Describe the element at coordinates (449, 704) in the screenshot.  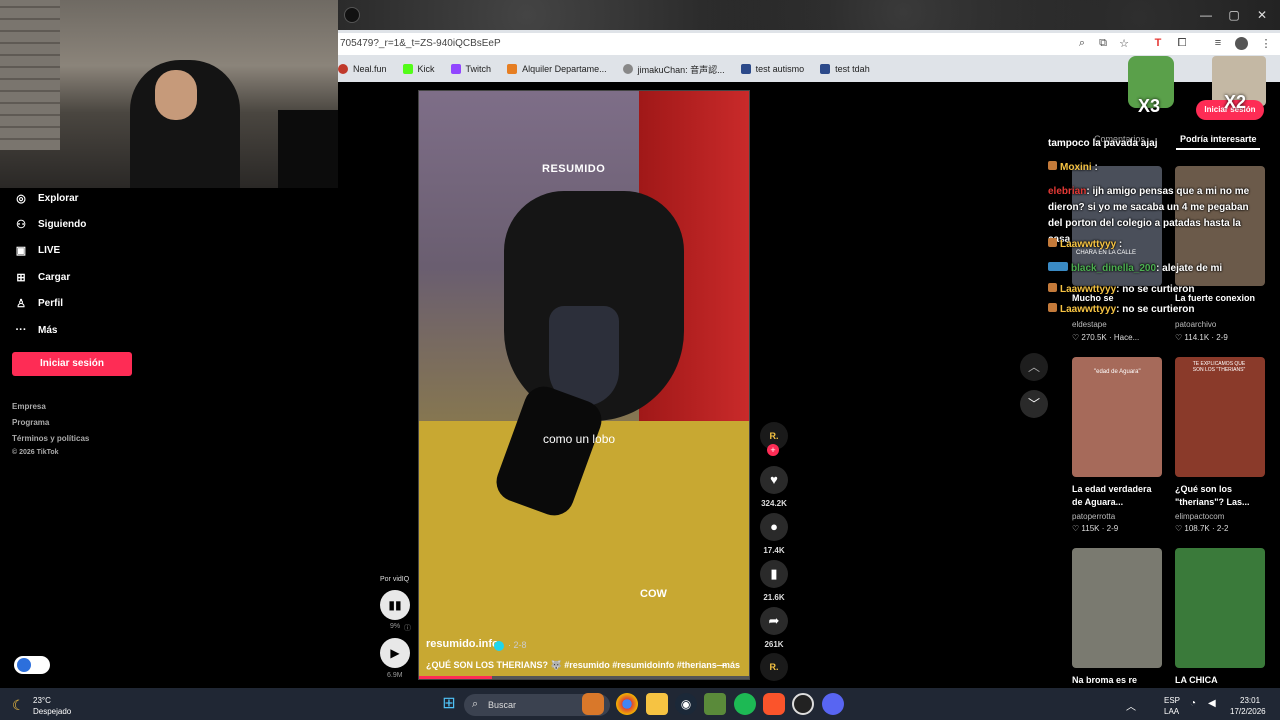
I see `start-windows-icon: ⊞` at that location.